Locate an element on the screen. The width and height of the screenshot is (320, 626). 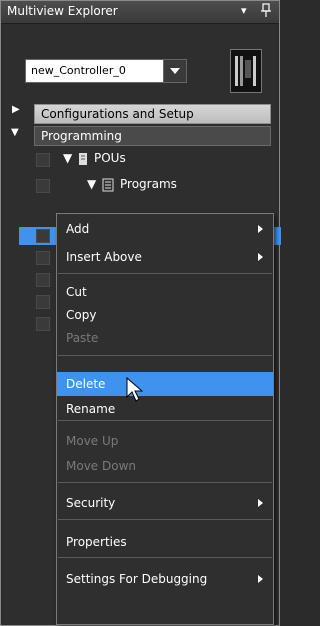
tree-section-programming: Programming is located at coordinates (152, 136).